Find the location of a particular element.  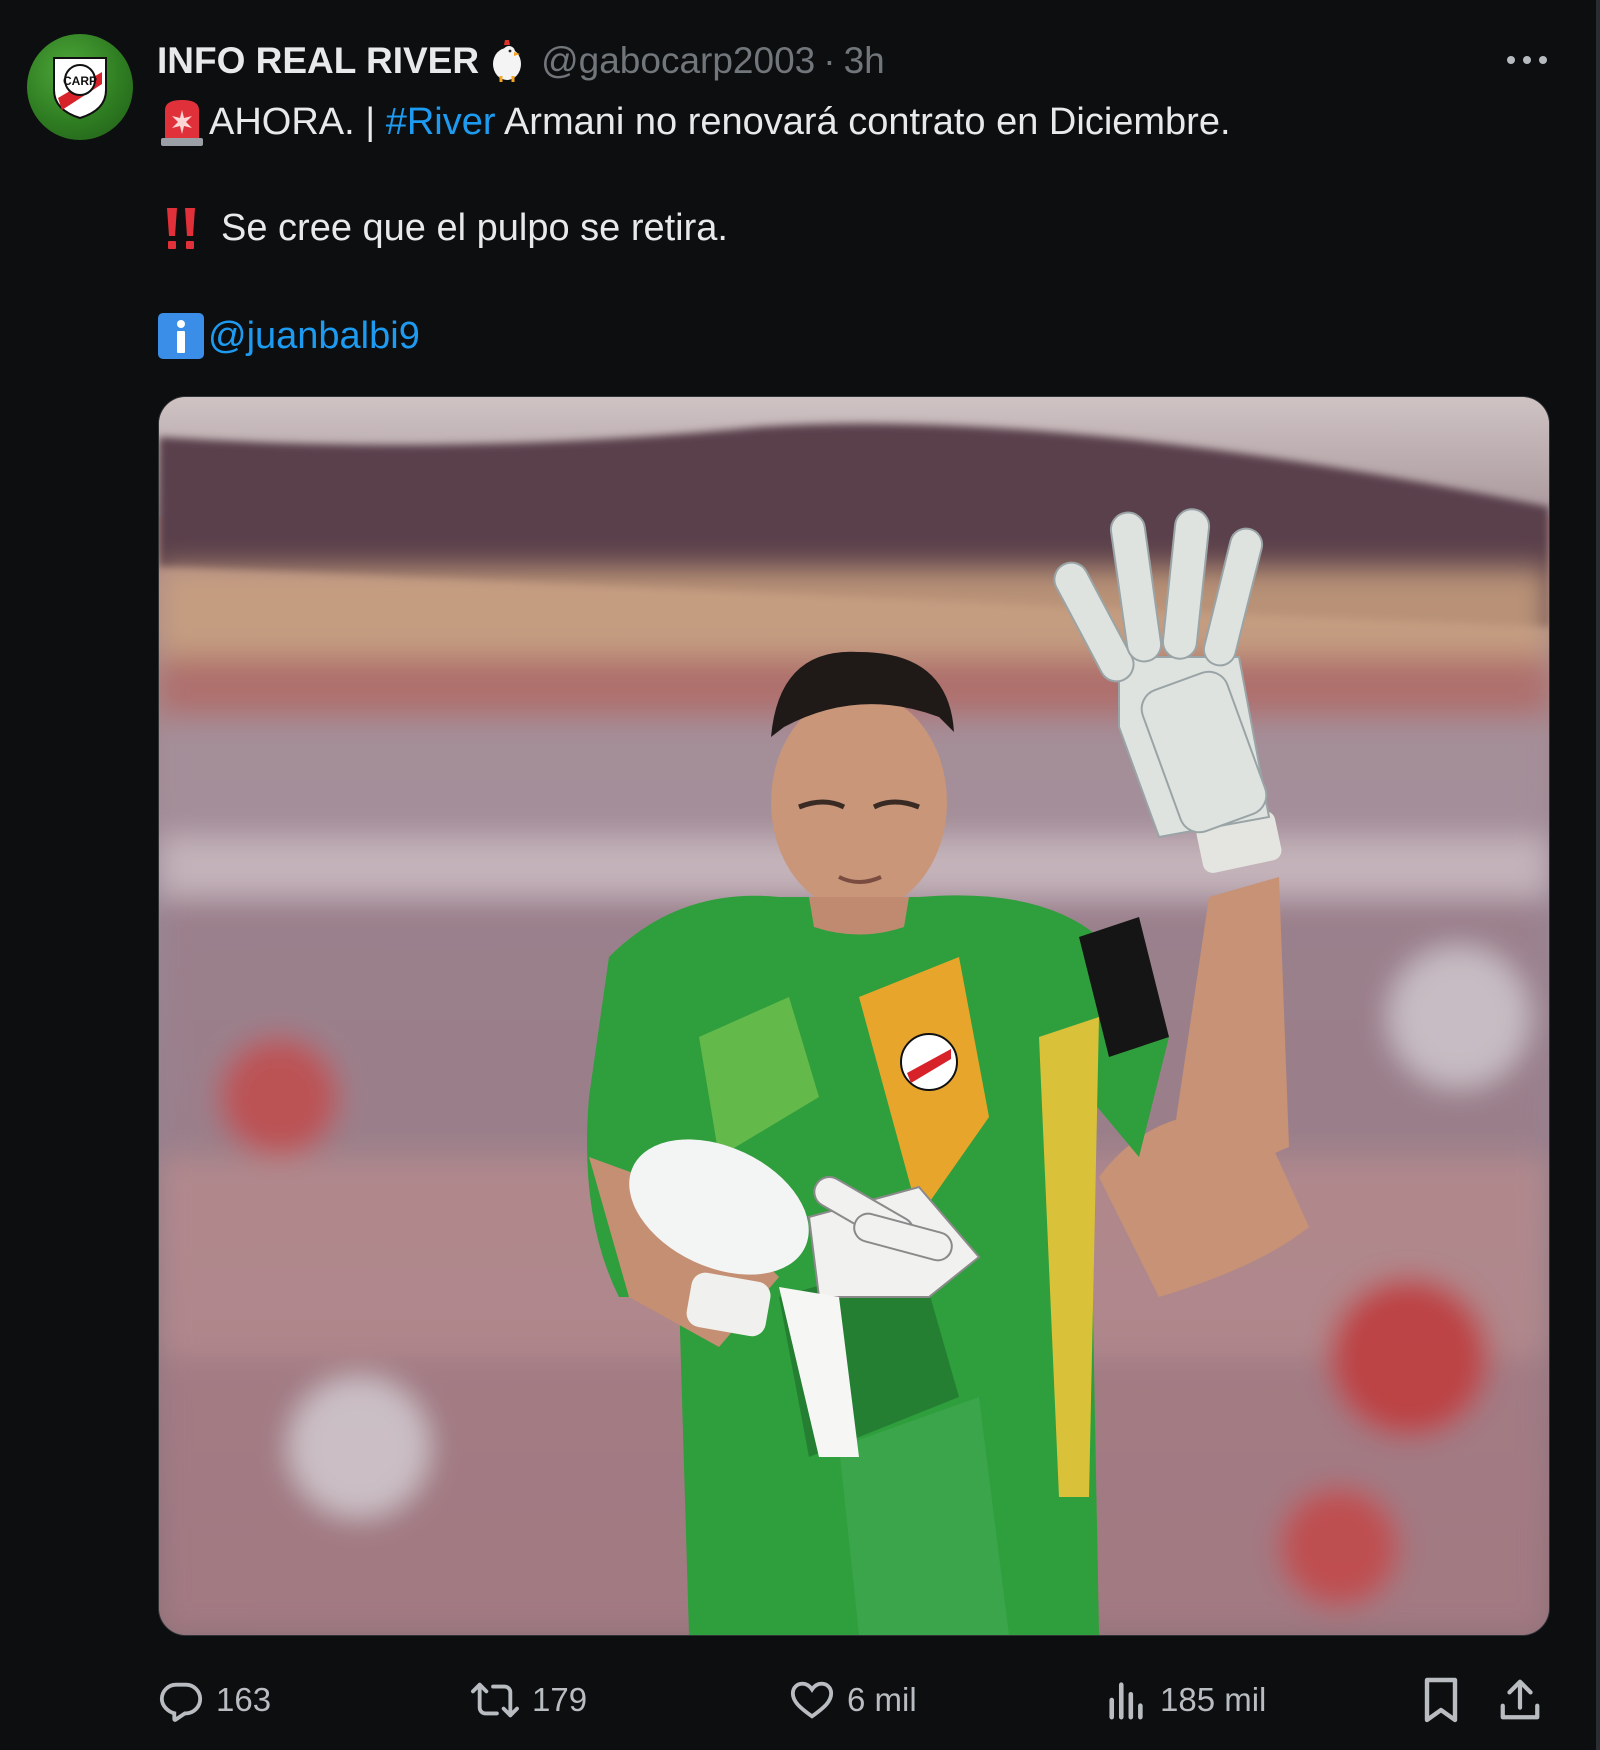

timestamp: 3h is located at coordinates (864, 61).